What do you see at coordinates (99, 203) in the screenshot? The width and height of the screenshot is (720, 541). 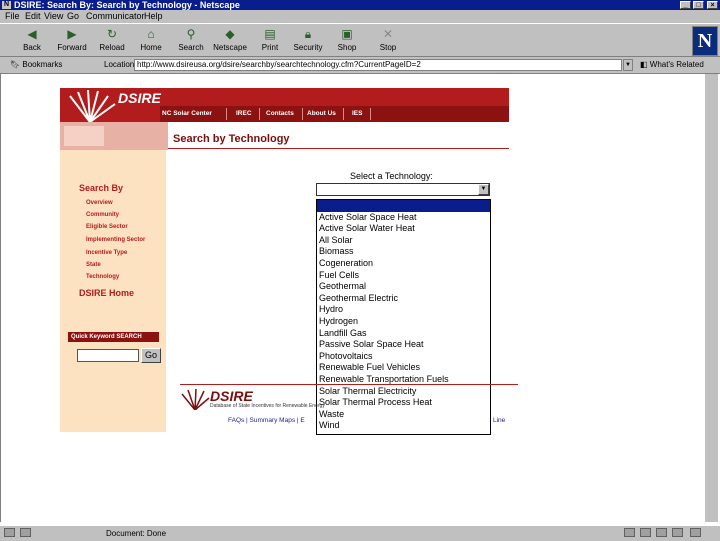 I see `left-link-overview: Overview` at bounding box center [99, 203].